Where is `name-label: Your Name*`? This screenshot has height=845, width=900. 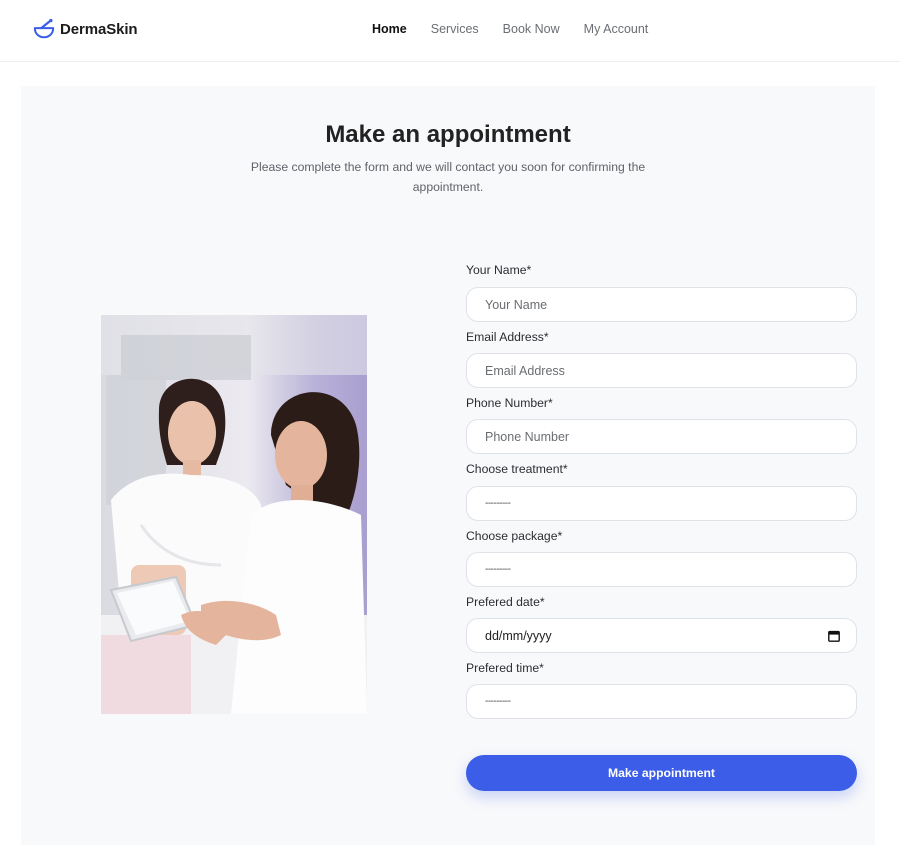 name-label: Your Name* is located at coordinates (499, 270).